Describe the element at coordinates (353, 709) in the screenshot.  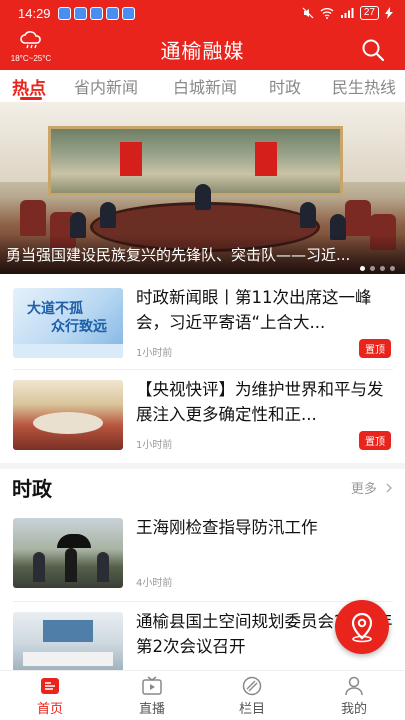
I see `nav-mine-label: 我的` at that location.